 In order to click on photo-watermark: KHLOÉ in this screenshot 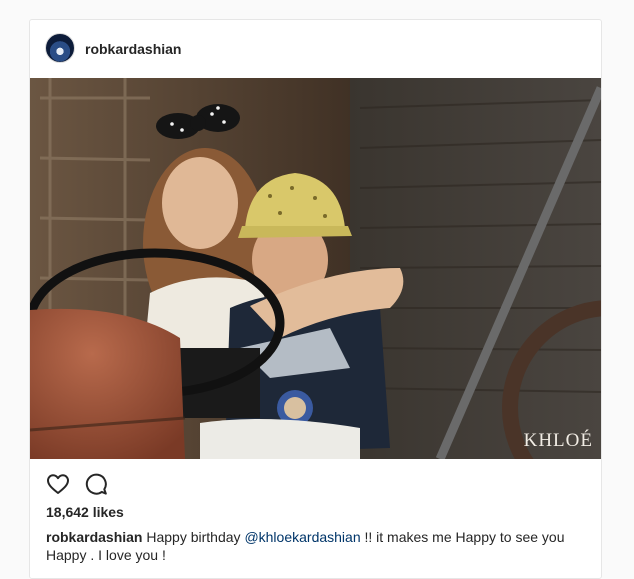, I will do `click(558, 440)`.